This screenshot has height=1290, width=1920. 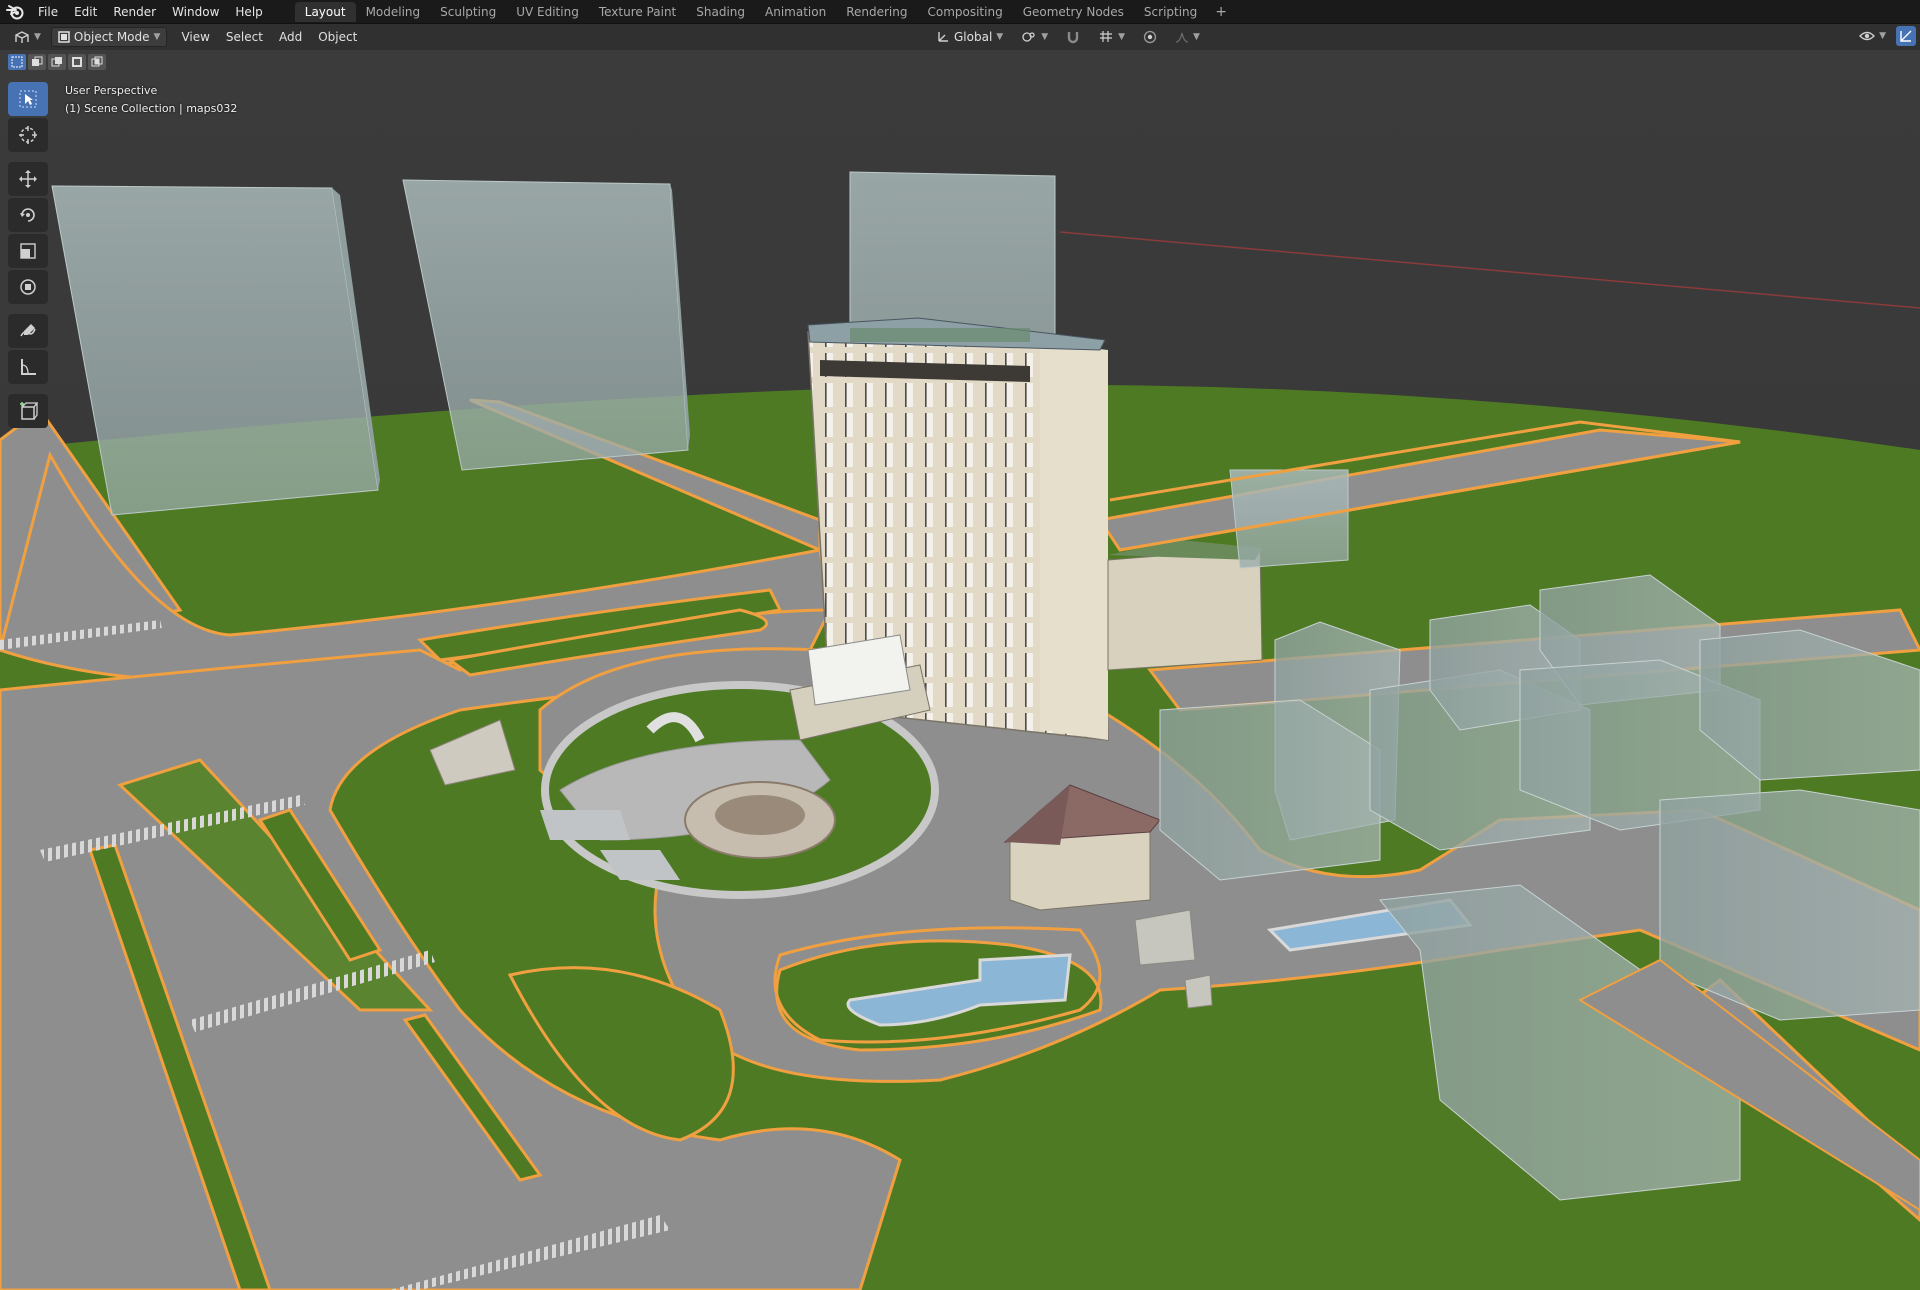 I want to click on mode-selector: Object Mode ▼, so click(x=109, y=37).